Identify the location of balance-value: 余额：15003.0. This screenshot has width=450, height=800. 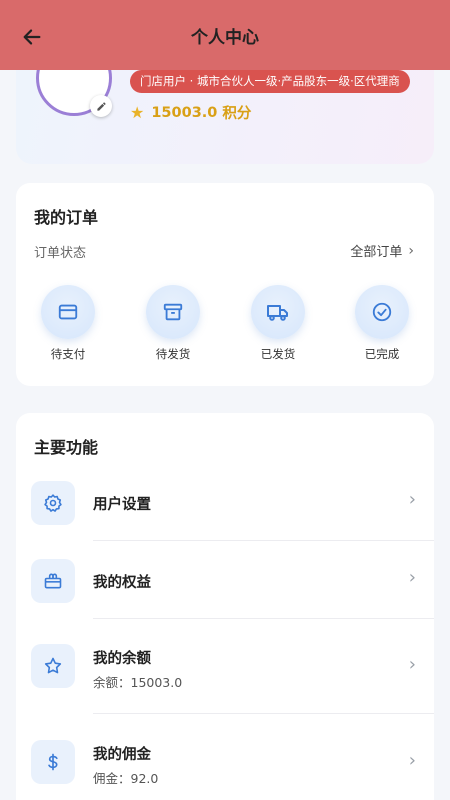
(138, 682).